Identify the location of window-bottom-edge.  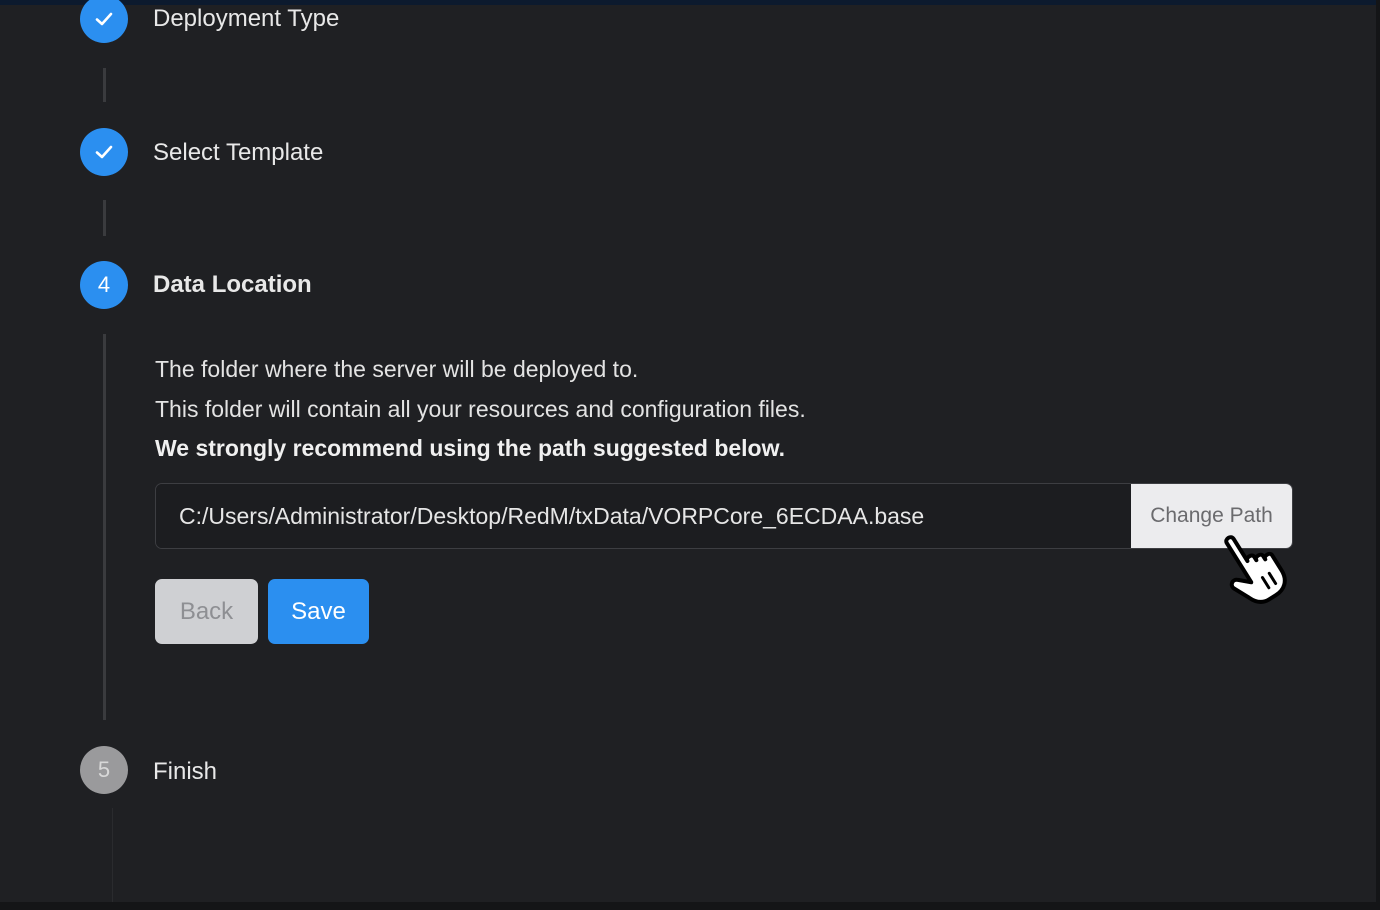
(690, 906).